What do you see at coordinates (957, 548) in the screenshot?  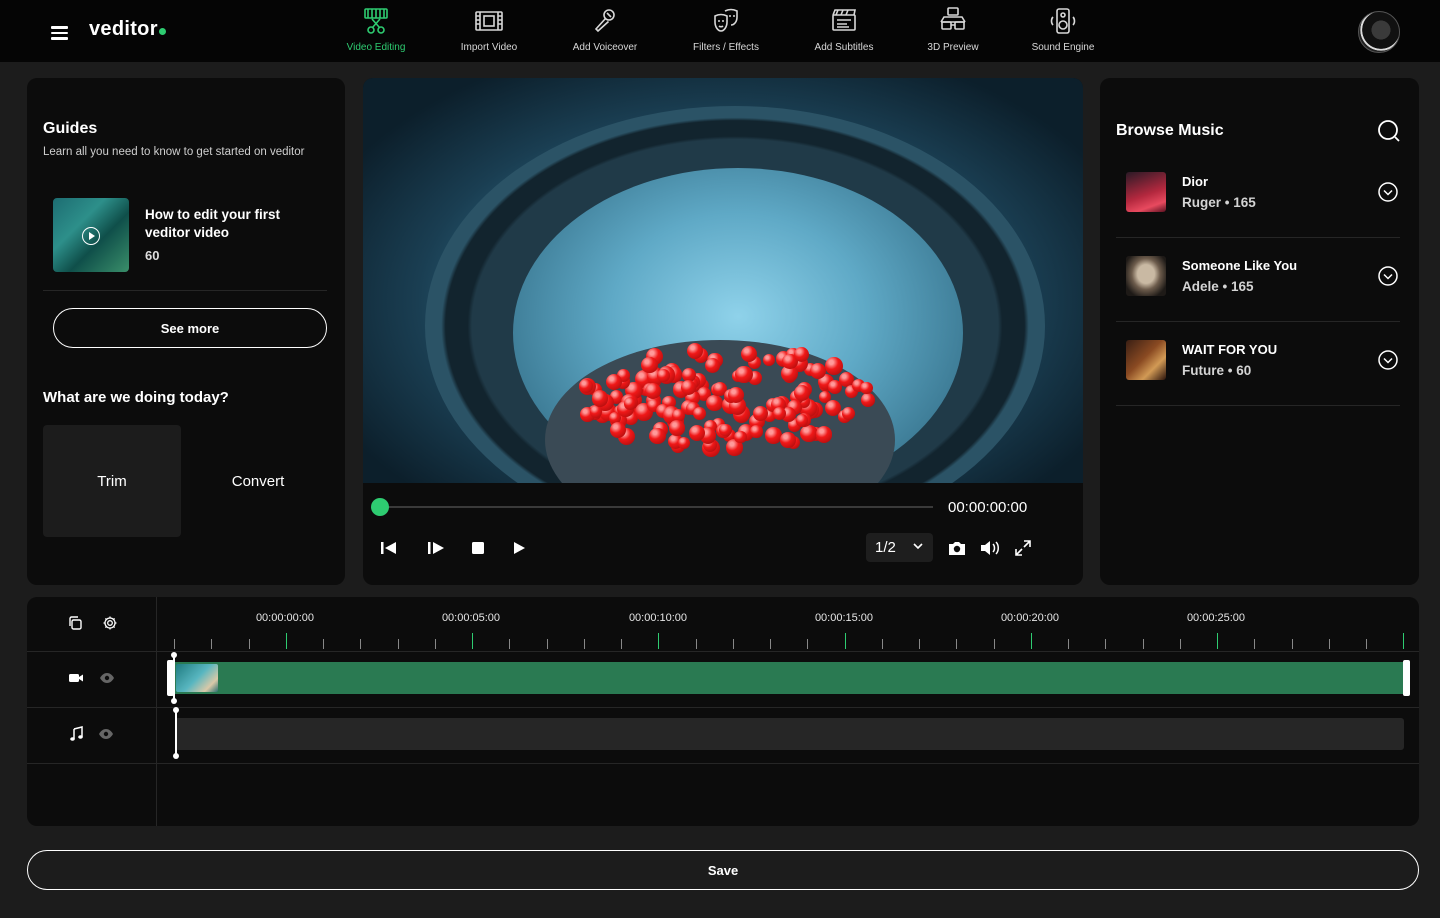 I see `snapshot-button` at bounding box center [957, 548].